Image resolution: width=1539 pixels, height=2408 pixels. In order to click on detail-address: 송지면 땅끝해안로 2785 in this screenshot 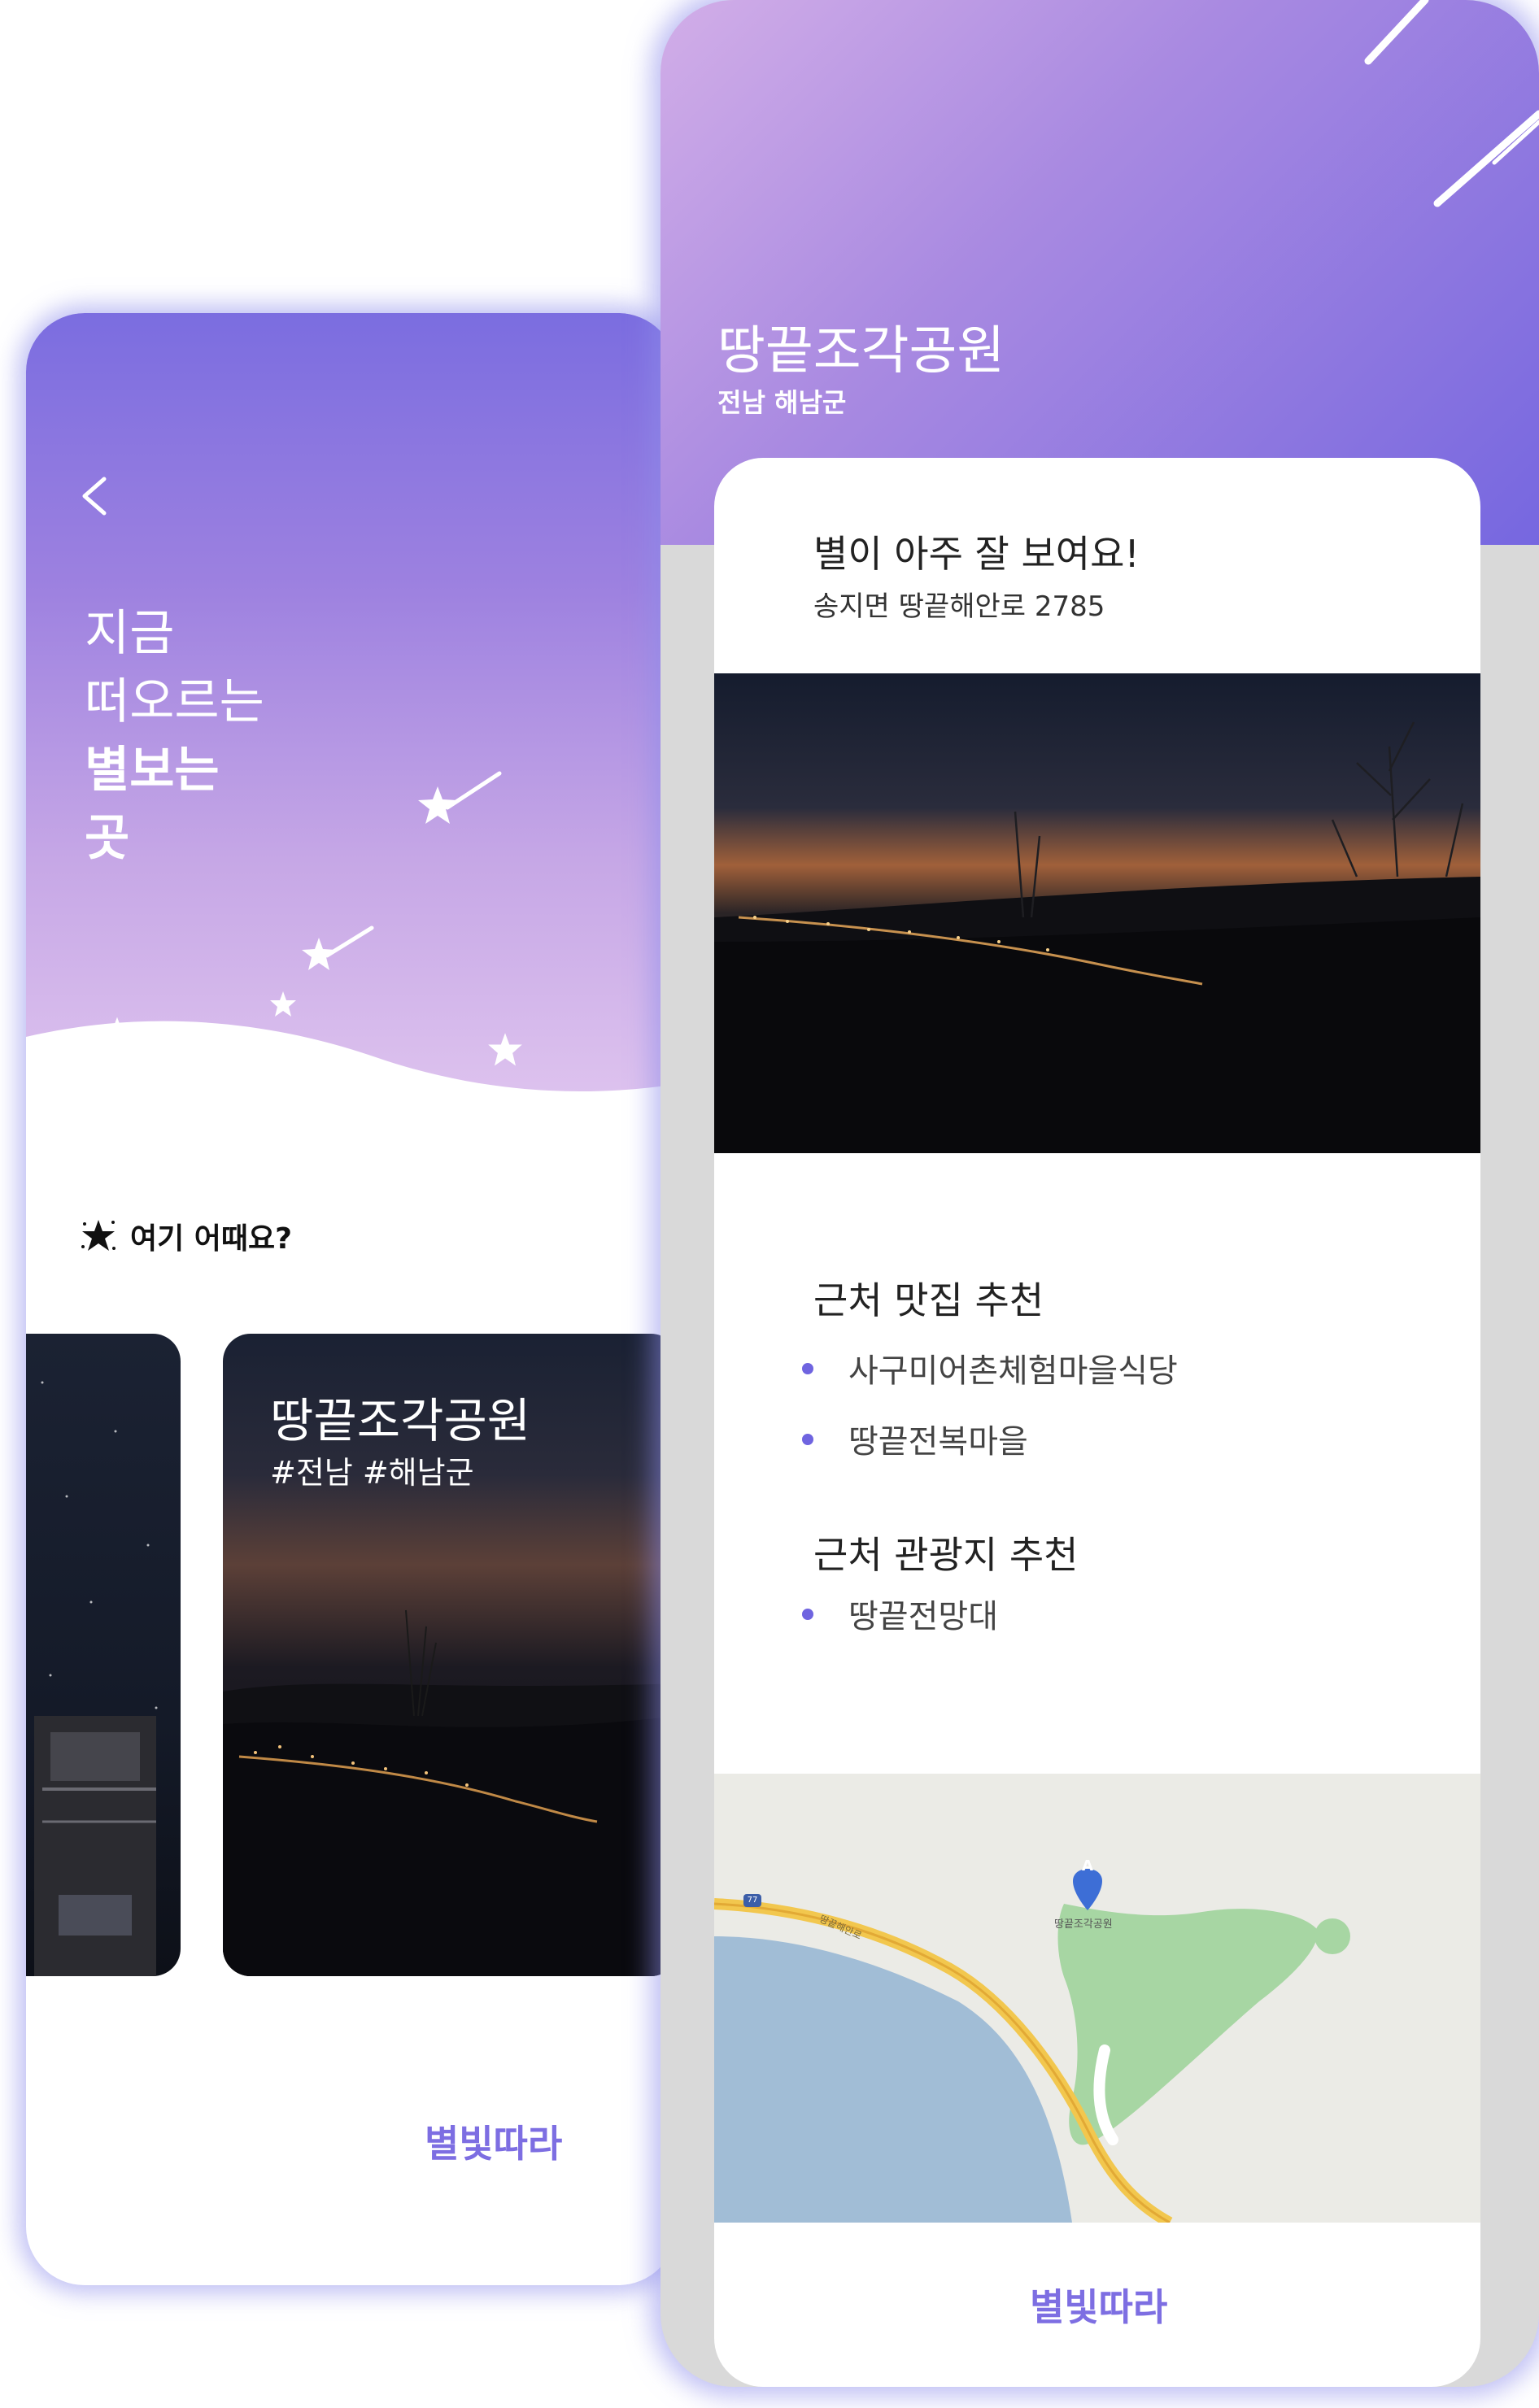, I will do `click(959, 606)`.